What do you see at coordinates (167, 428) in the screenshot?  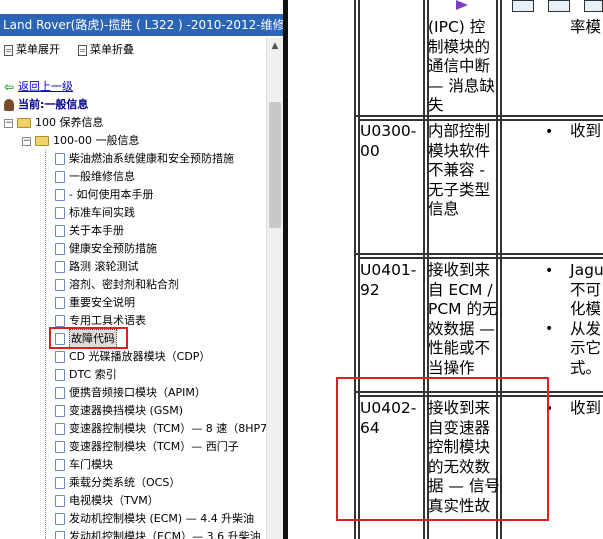 I see `tree-leaf-label: 变速器控制模块（TCM）— 8 速（8HP70）` at bounding box center [167, 428].